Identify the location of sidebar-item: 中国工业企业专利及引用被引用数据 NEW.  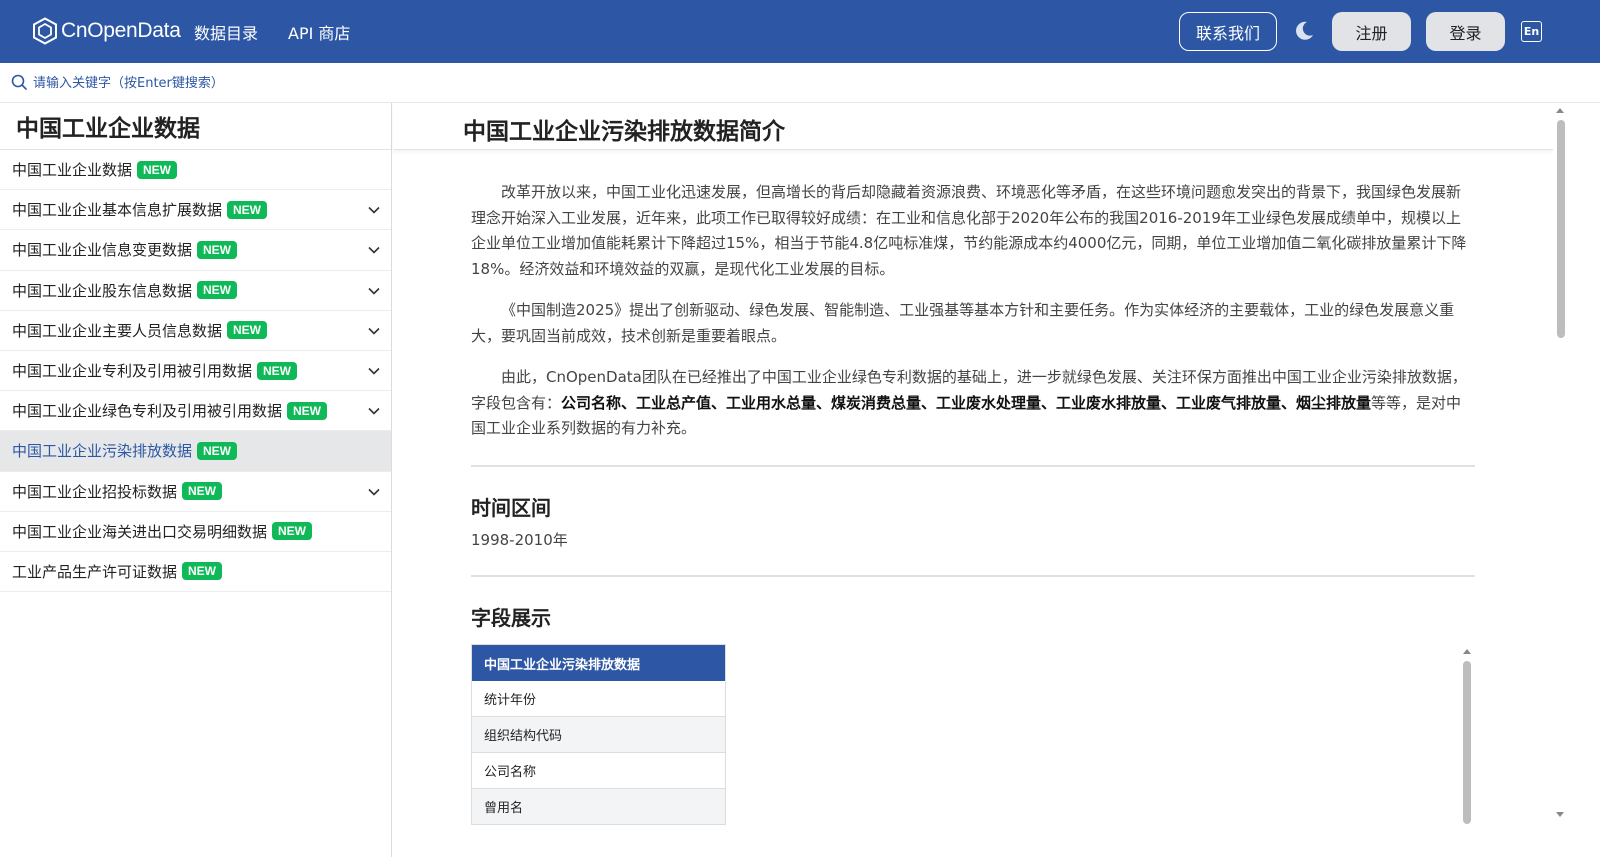
(195, 371).